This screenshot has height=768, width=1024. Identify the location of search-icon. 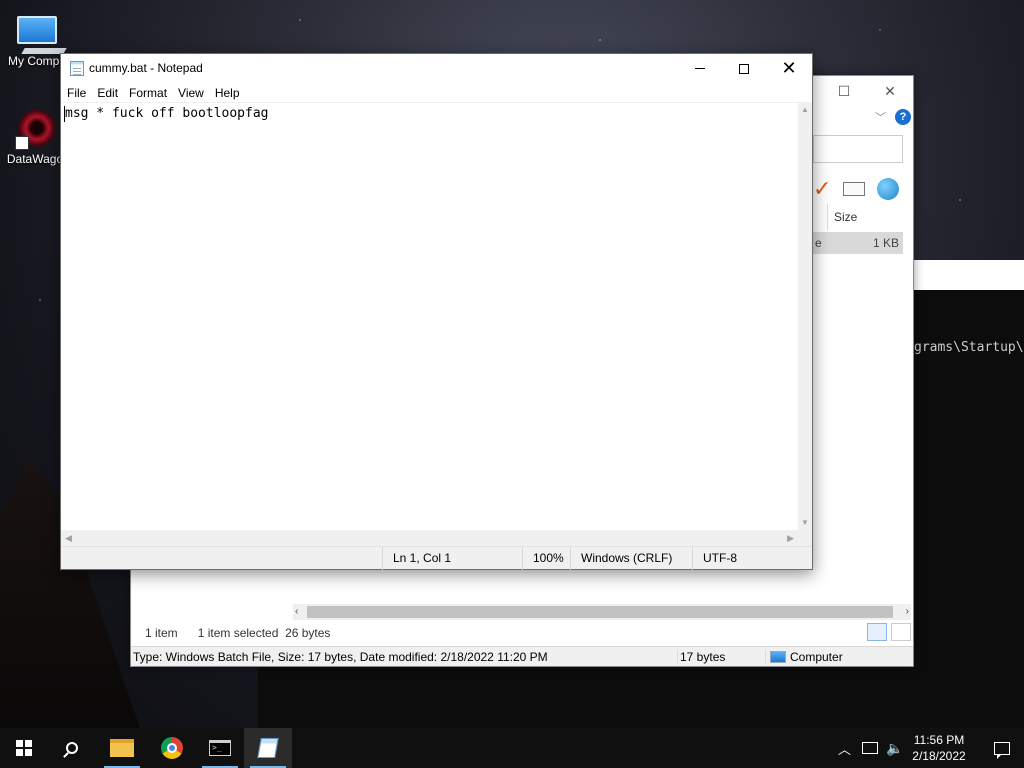
(72, 748).